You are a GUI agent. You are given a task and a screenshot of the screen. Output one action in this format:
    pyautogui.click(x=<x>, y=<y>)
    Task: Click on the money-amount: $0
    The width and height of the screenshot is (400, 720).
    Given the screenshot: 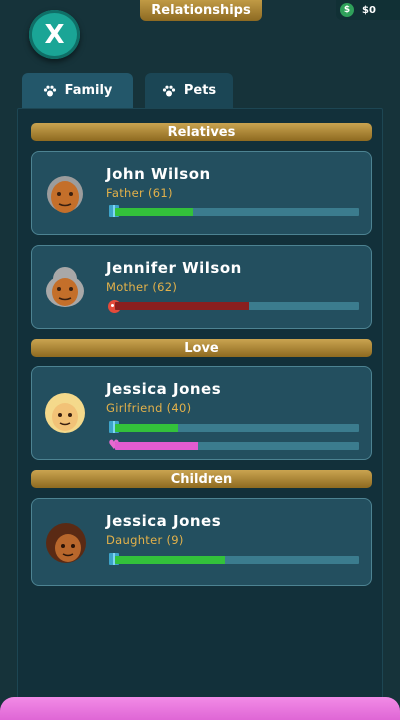 What is the action you would take?
    pyautogui.click(x=369, y=10)
    